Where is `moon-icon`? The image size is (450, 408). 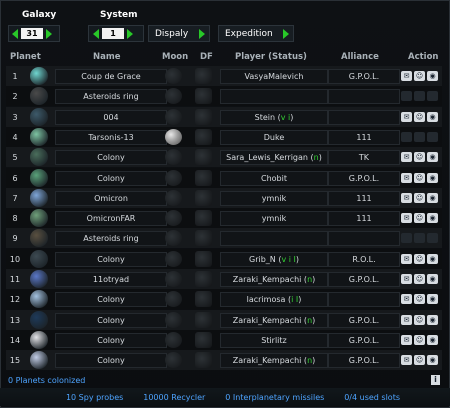
moon-icon is located at coordinates (173, 136).